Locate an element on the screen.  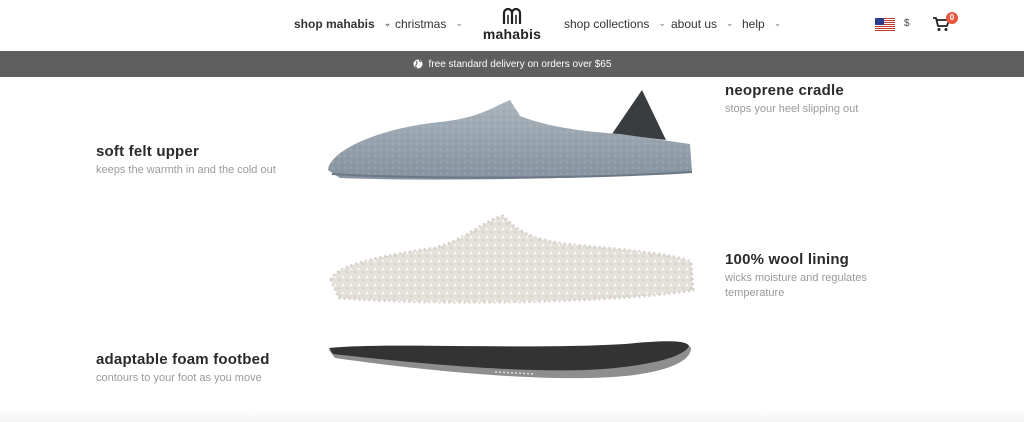
wool-lining-image is located at coordinates (512, 259).